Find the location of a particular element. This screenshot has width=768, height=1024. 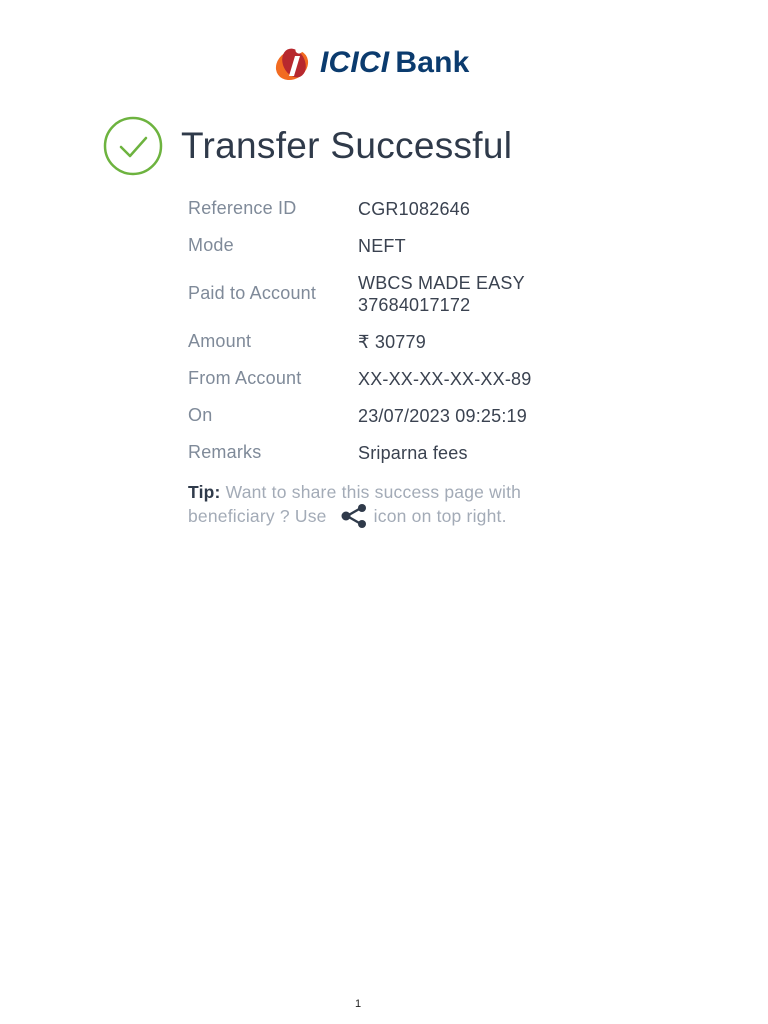

detail-value-line: WBCS MADE EASY is located at coordinates (441, 282).